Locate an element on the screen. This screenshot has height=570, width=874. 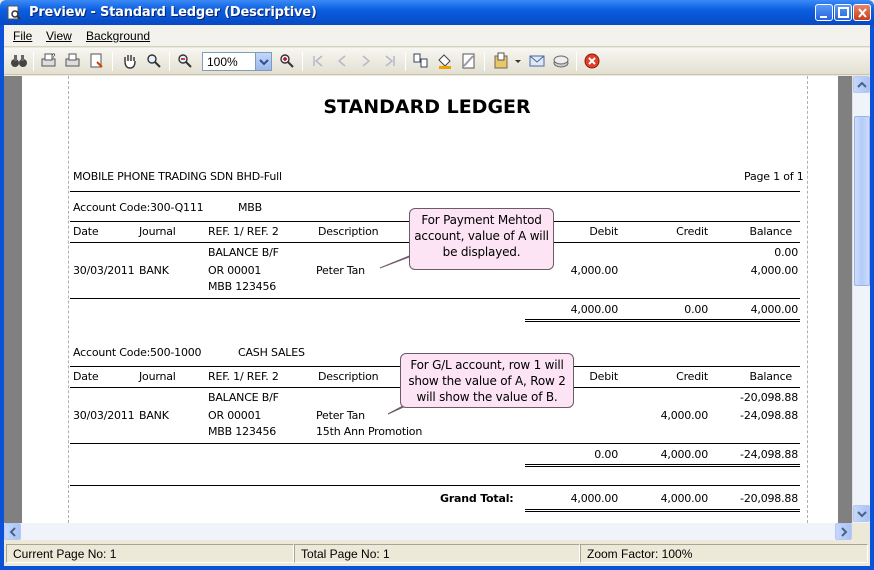
status-total-page: Total Page No: 1 is located at coordinates (437, 553).